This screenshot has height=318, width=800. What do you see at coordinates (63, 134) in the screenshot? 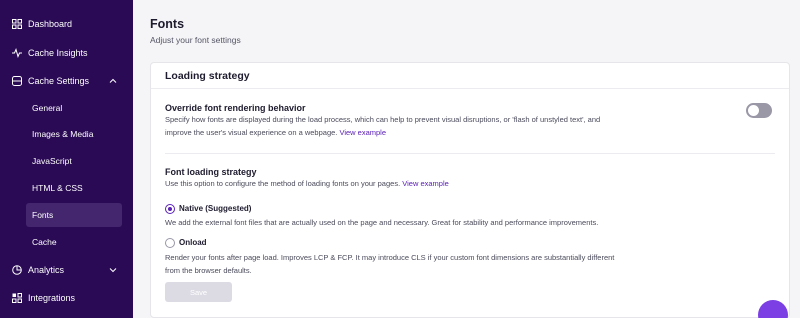
I see `sidebar-subitem-label: Images & Media` at bounding box center [63, 134].